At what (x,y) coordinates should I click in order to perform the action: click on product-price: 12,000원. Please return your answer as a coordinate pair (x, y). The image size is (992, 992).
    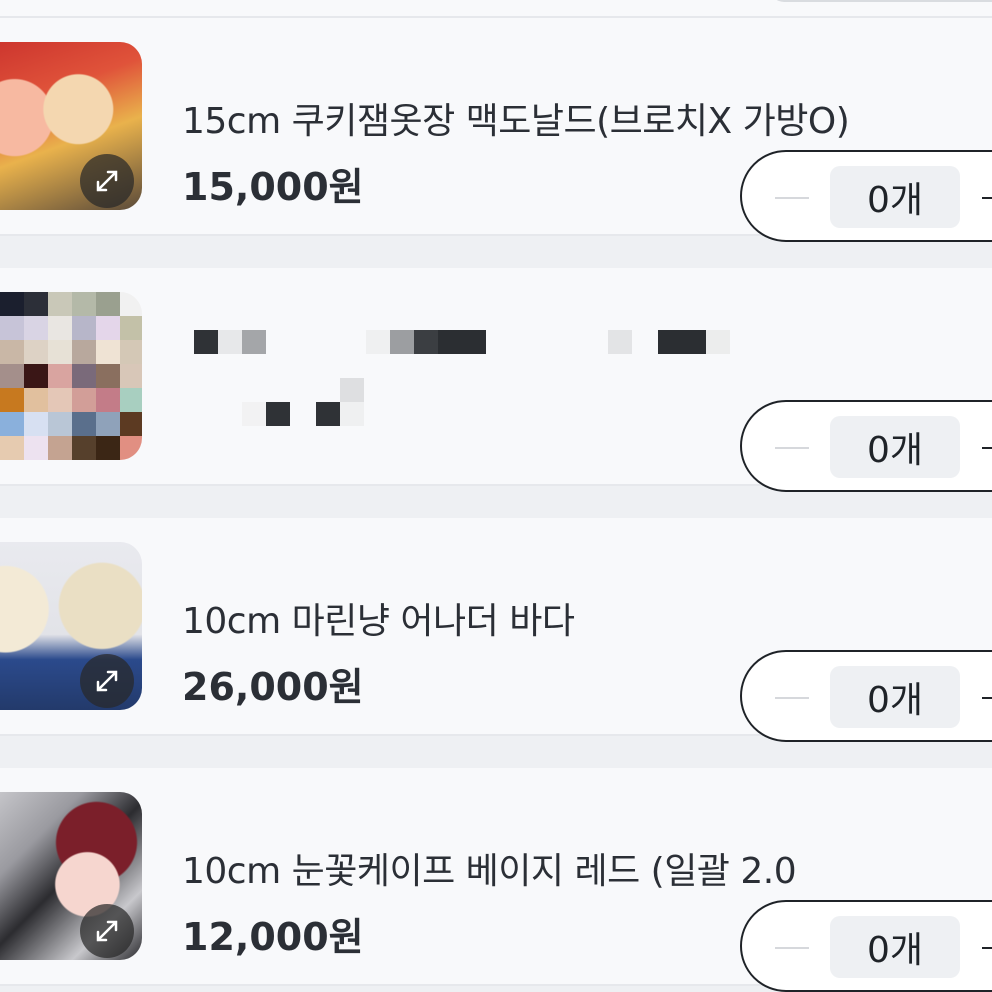
    Looking at the image, I should click on (273, 937).